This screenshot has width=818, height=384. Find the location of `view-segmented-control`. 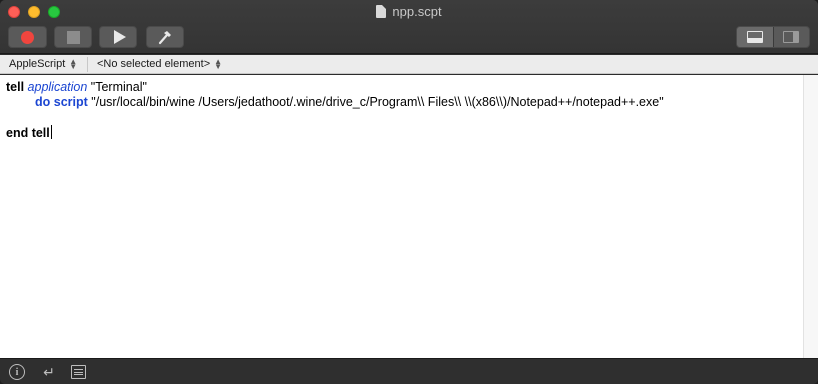

view-segmented-control is located at coordinates (773, 37).